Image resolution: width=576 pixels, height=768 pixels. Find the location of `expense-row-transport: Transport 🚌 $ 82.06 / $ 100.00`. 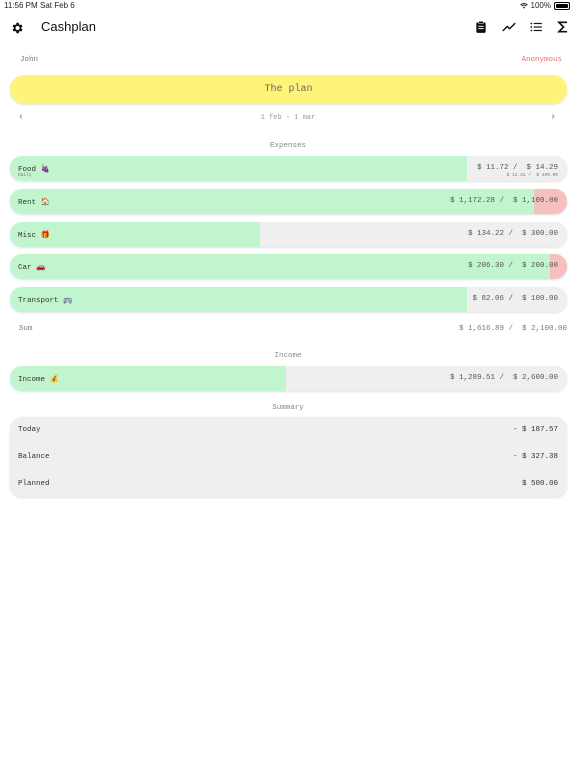

expense-row-transport: Transport 🚌 $ 82.06 / $ 100.00 is located at coordinates (288, 299).